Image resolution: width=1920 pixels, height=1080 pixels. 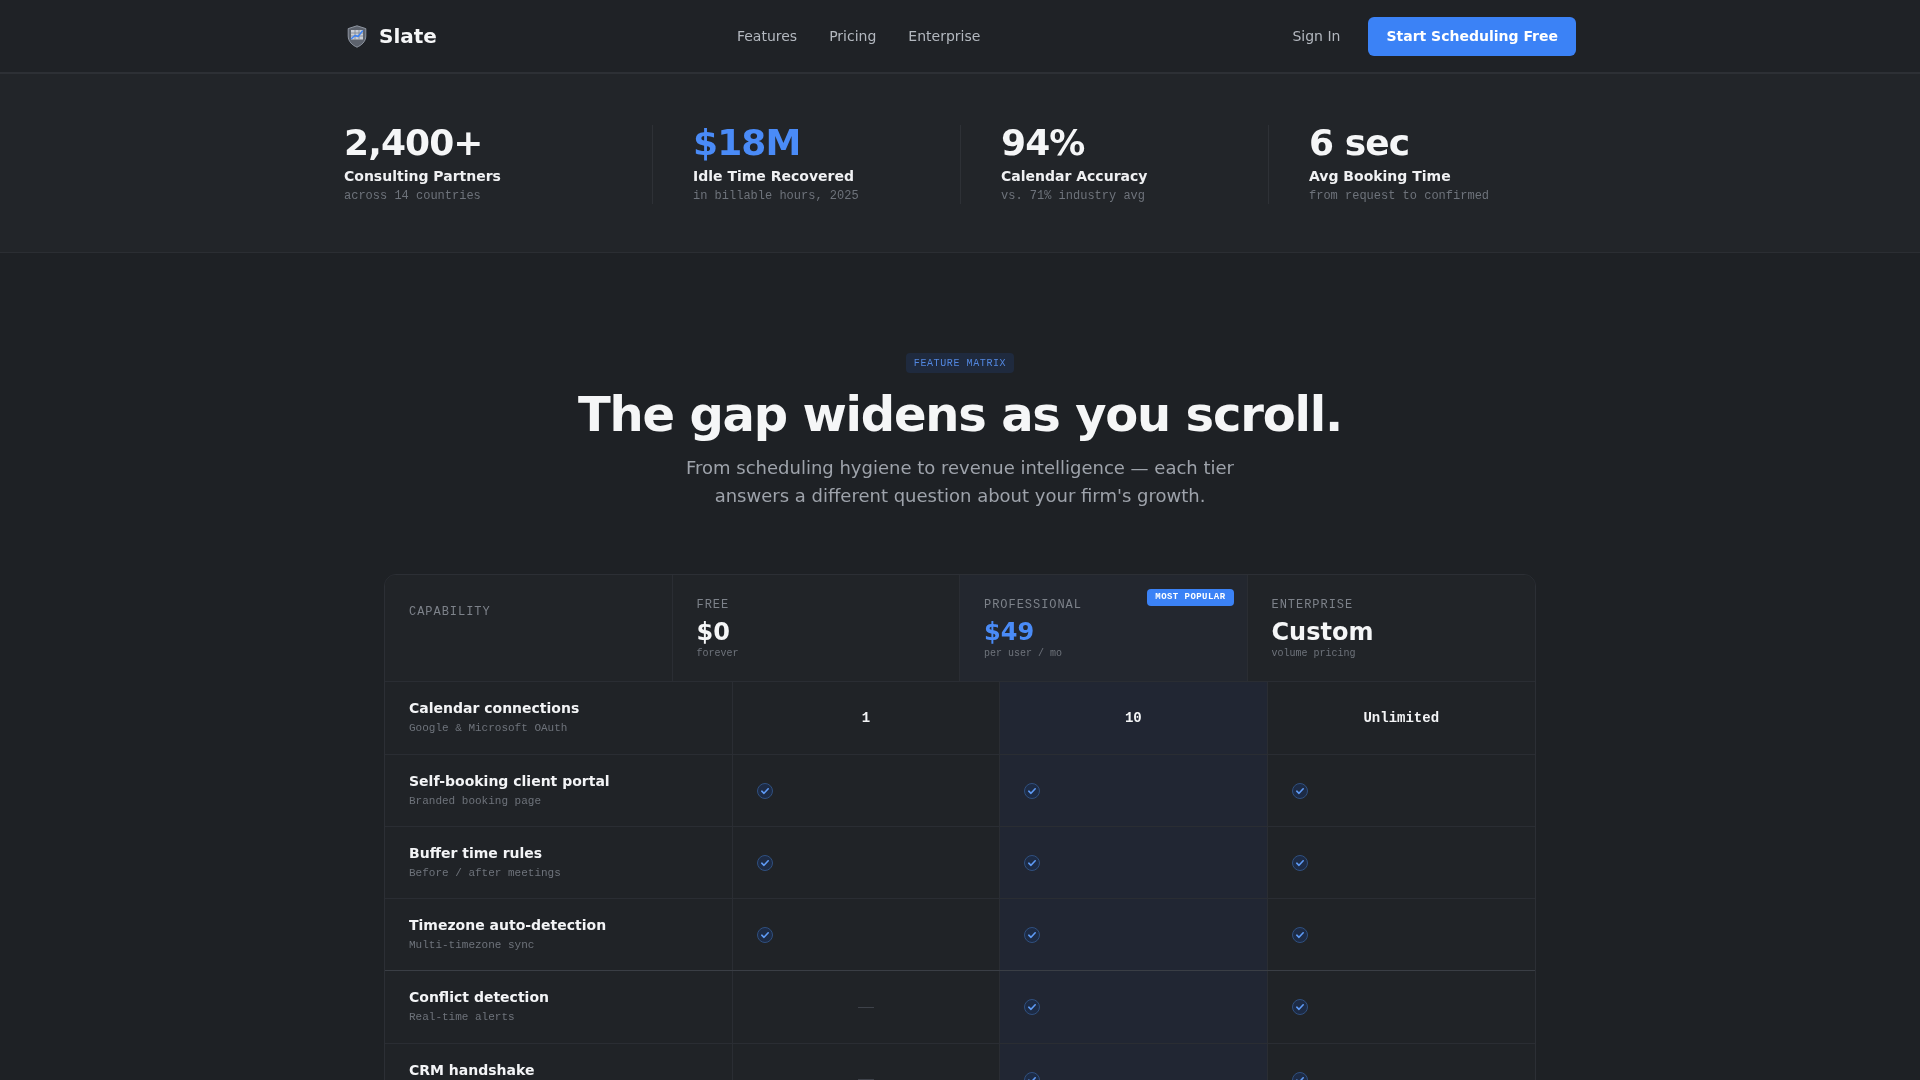 I want to click on stat-label: Consulting Partners, so click(x=423, y=176).